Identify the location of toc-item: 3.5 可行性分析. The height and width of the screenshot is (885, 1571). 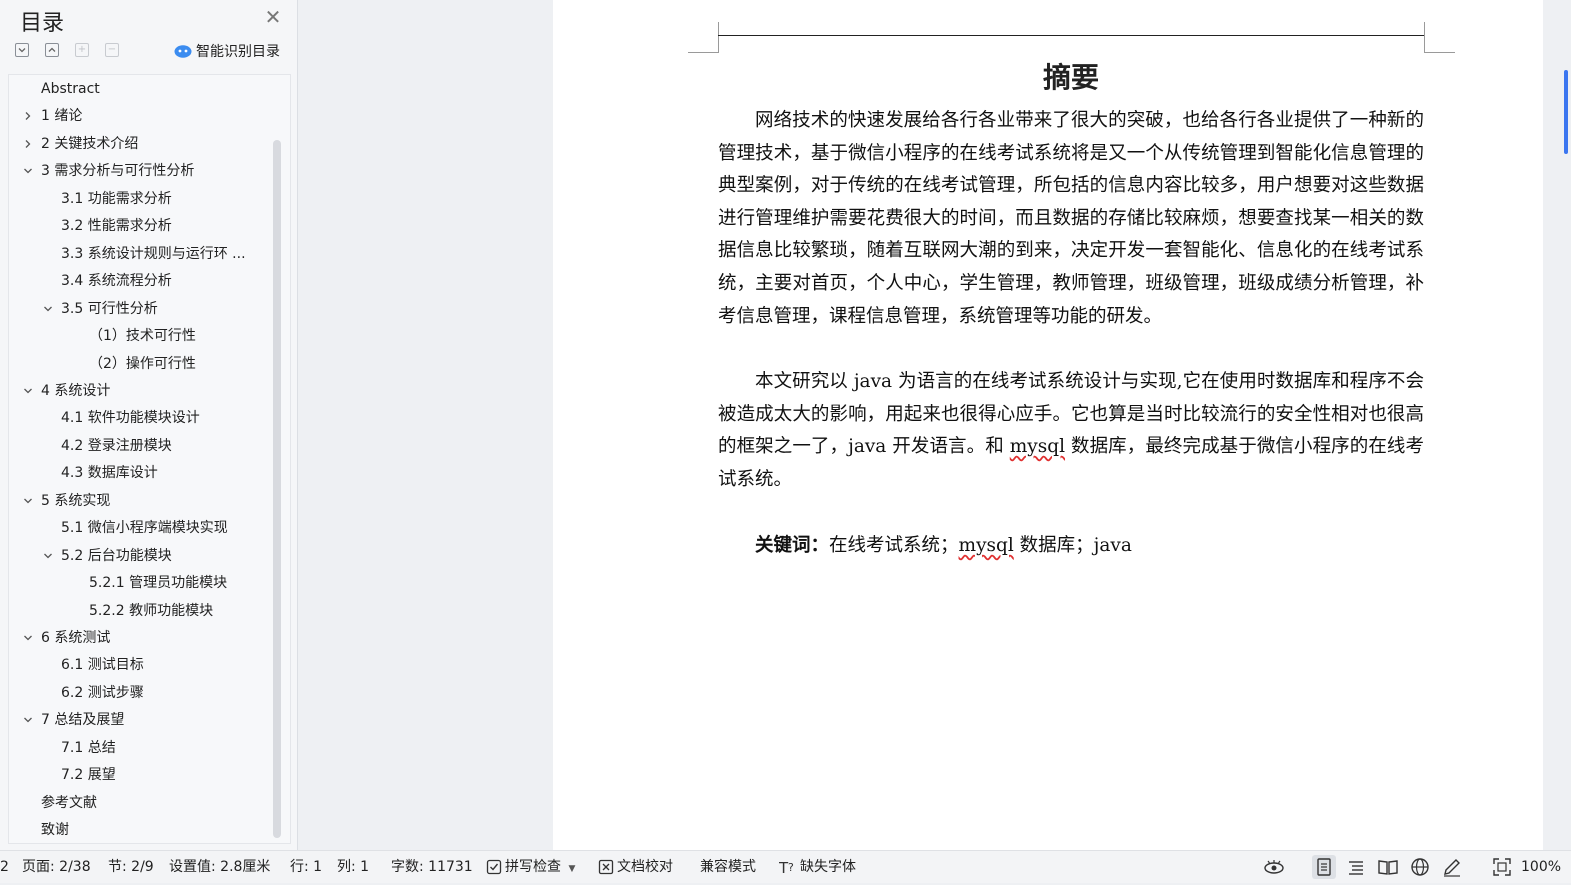
(101, 309).